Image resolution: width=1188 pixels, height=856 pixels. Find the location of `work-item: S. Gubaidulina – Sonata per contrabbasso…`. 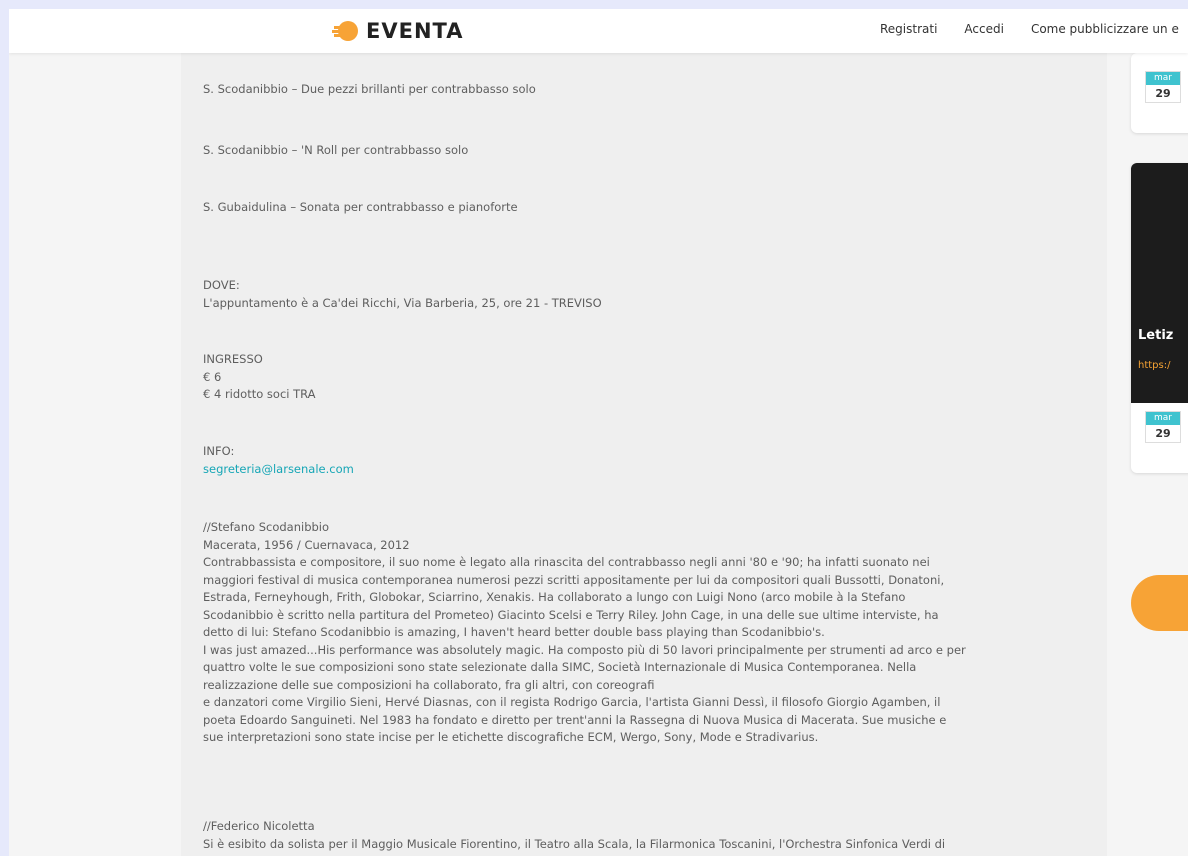

work-item: S. Gubaidulina – Sonata per contrabbasso… is located at coordinates (360, 207).